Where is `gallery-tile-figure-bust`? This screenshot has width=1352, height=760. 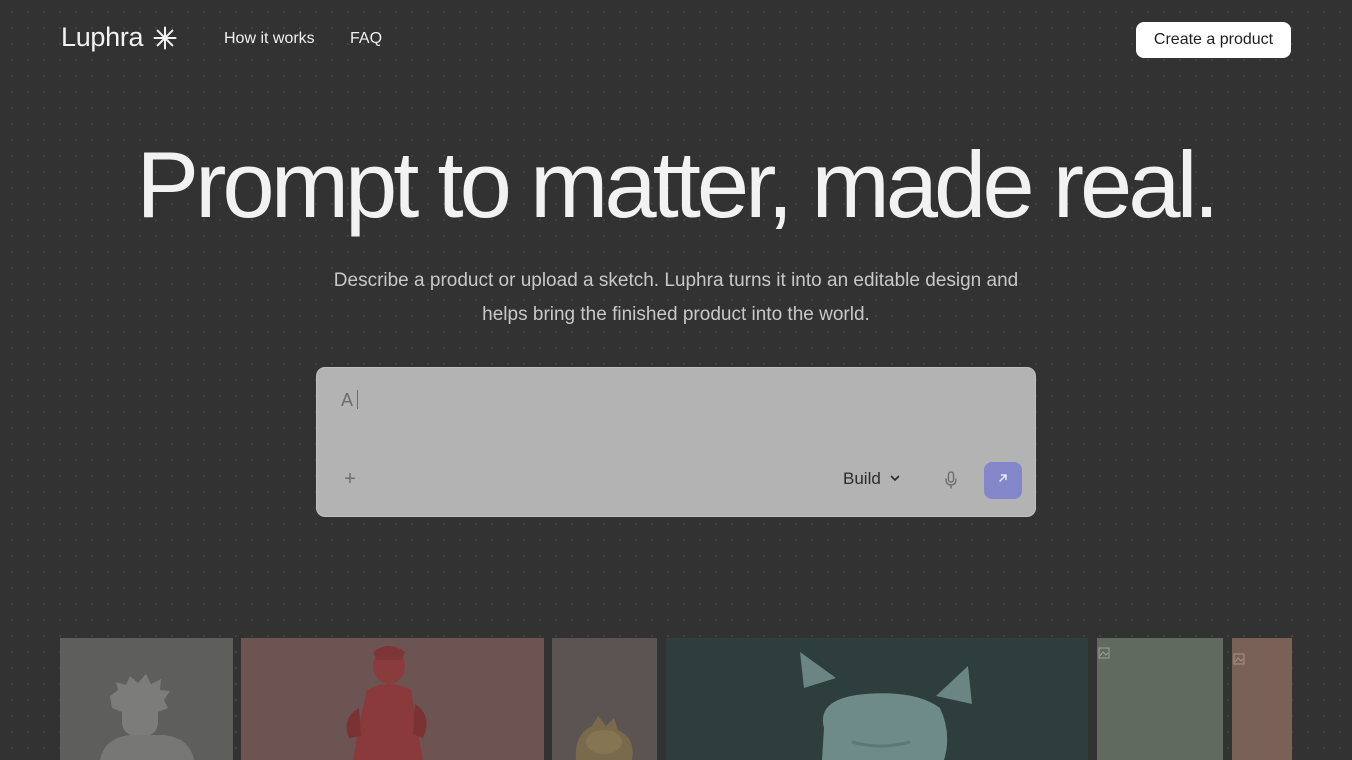
gallery-tile-figure-bust is located at coordinates (146, 699).